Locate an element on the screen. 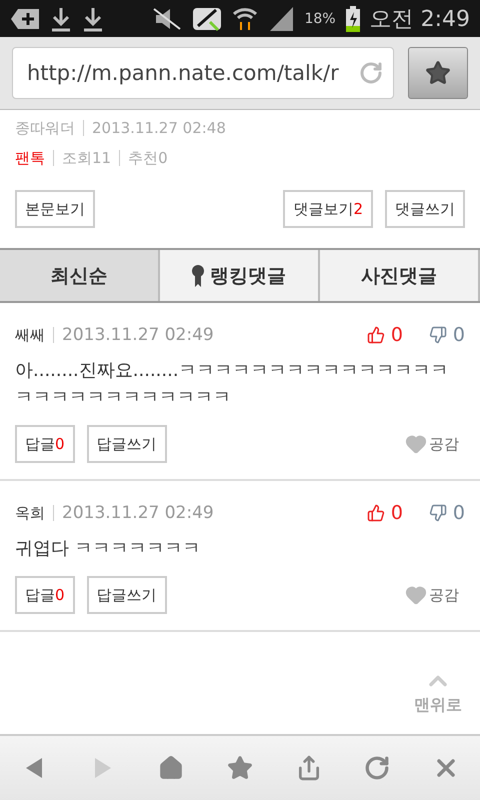 The width and height of the screenshot is (480, 800). medal-icon is located at coordinates (198, 276).